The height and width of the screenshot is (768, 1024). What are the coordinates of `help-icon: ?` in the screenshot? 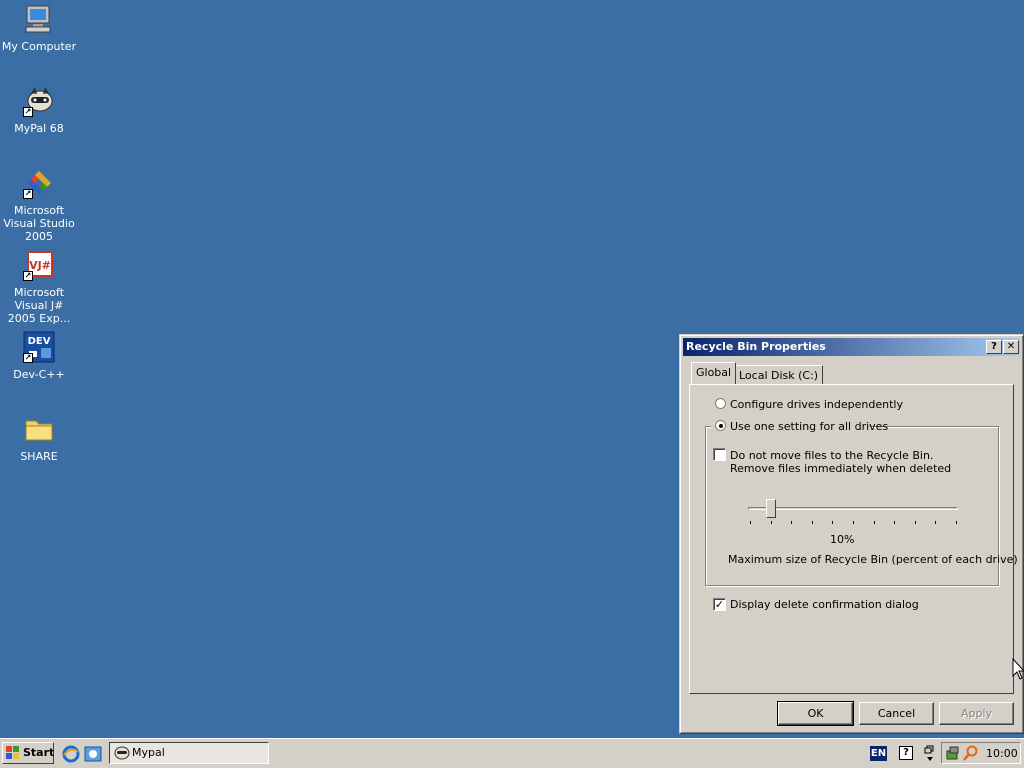 It's located at (994, 346).